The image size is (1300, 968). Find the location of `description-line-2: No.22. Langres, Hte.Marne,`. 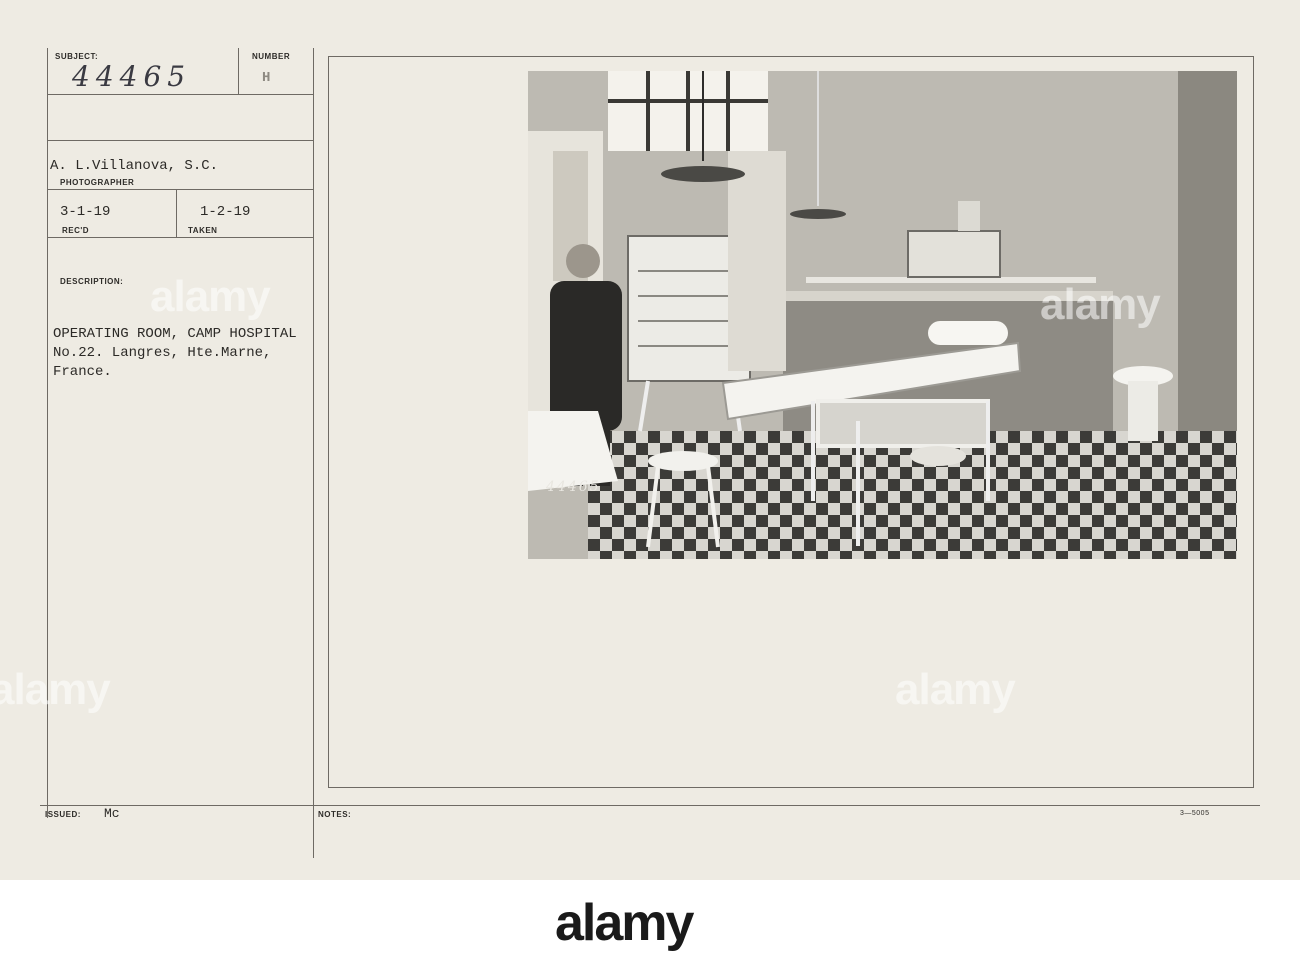

description-line-2: No.22. Langres, Hte.Marne, is located at coordinates (162, 353).